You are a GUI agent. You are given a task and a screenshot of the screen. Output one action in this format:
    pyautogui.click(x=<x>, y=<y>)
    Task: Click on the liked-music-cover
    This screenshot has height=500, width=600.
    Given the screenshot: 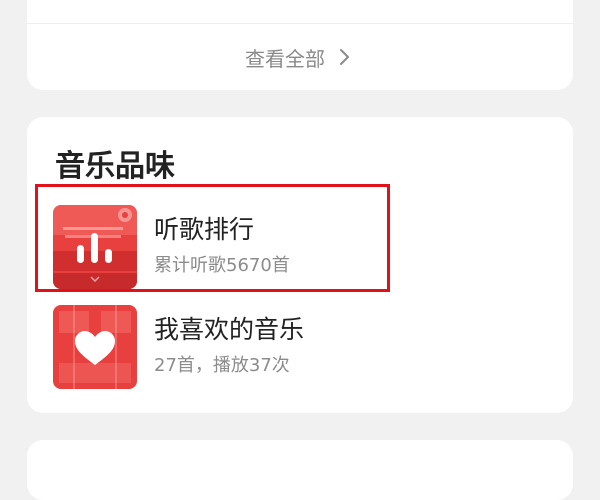 What is the action you would take?
    pyautogui.click(x=95, y=347)
    